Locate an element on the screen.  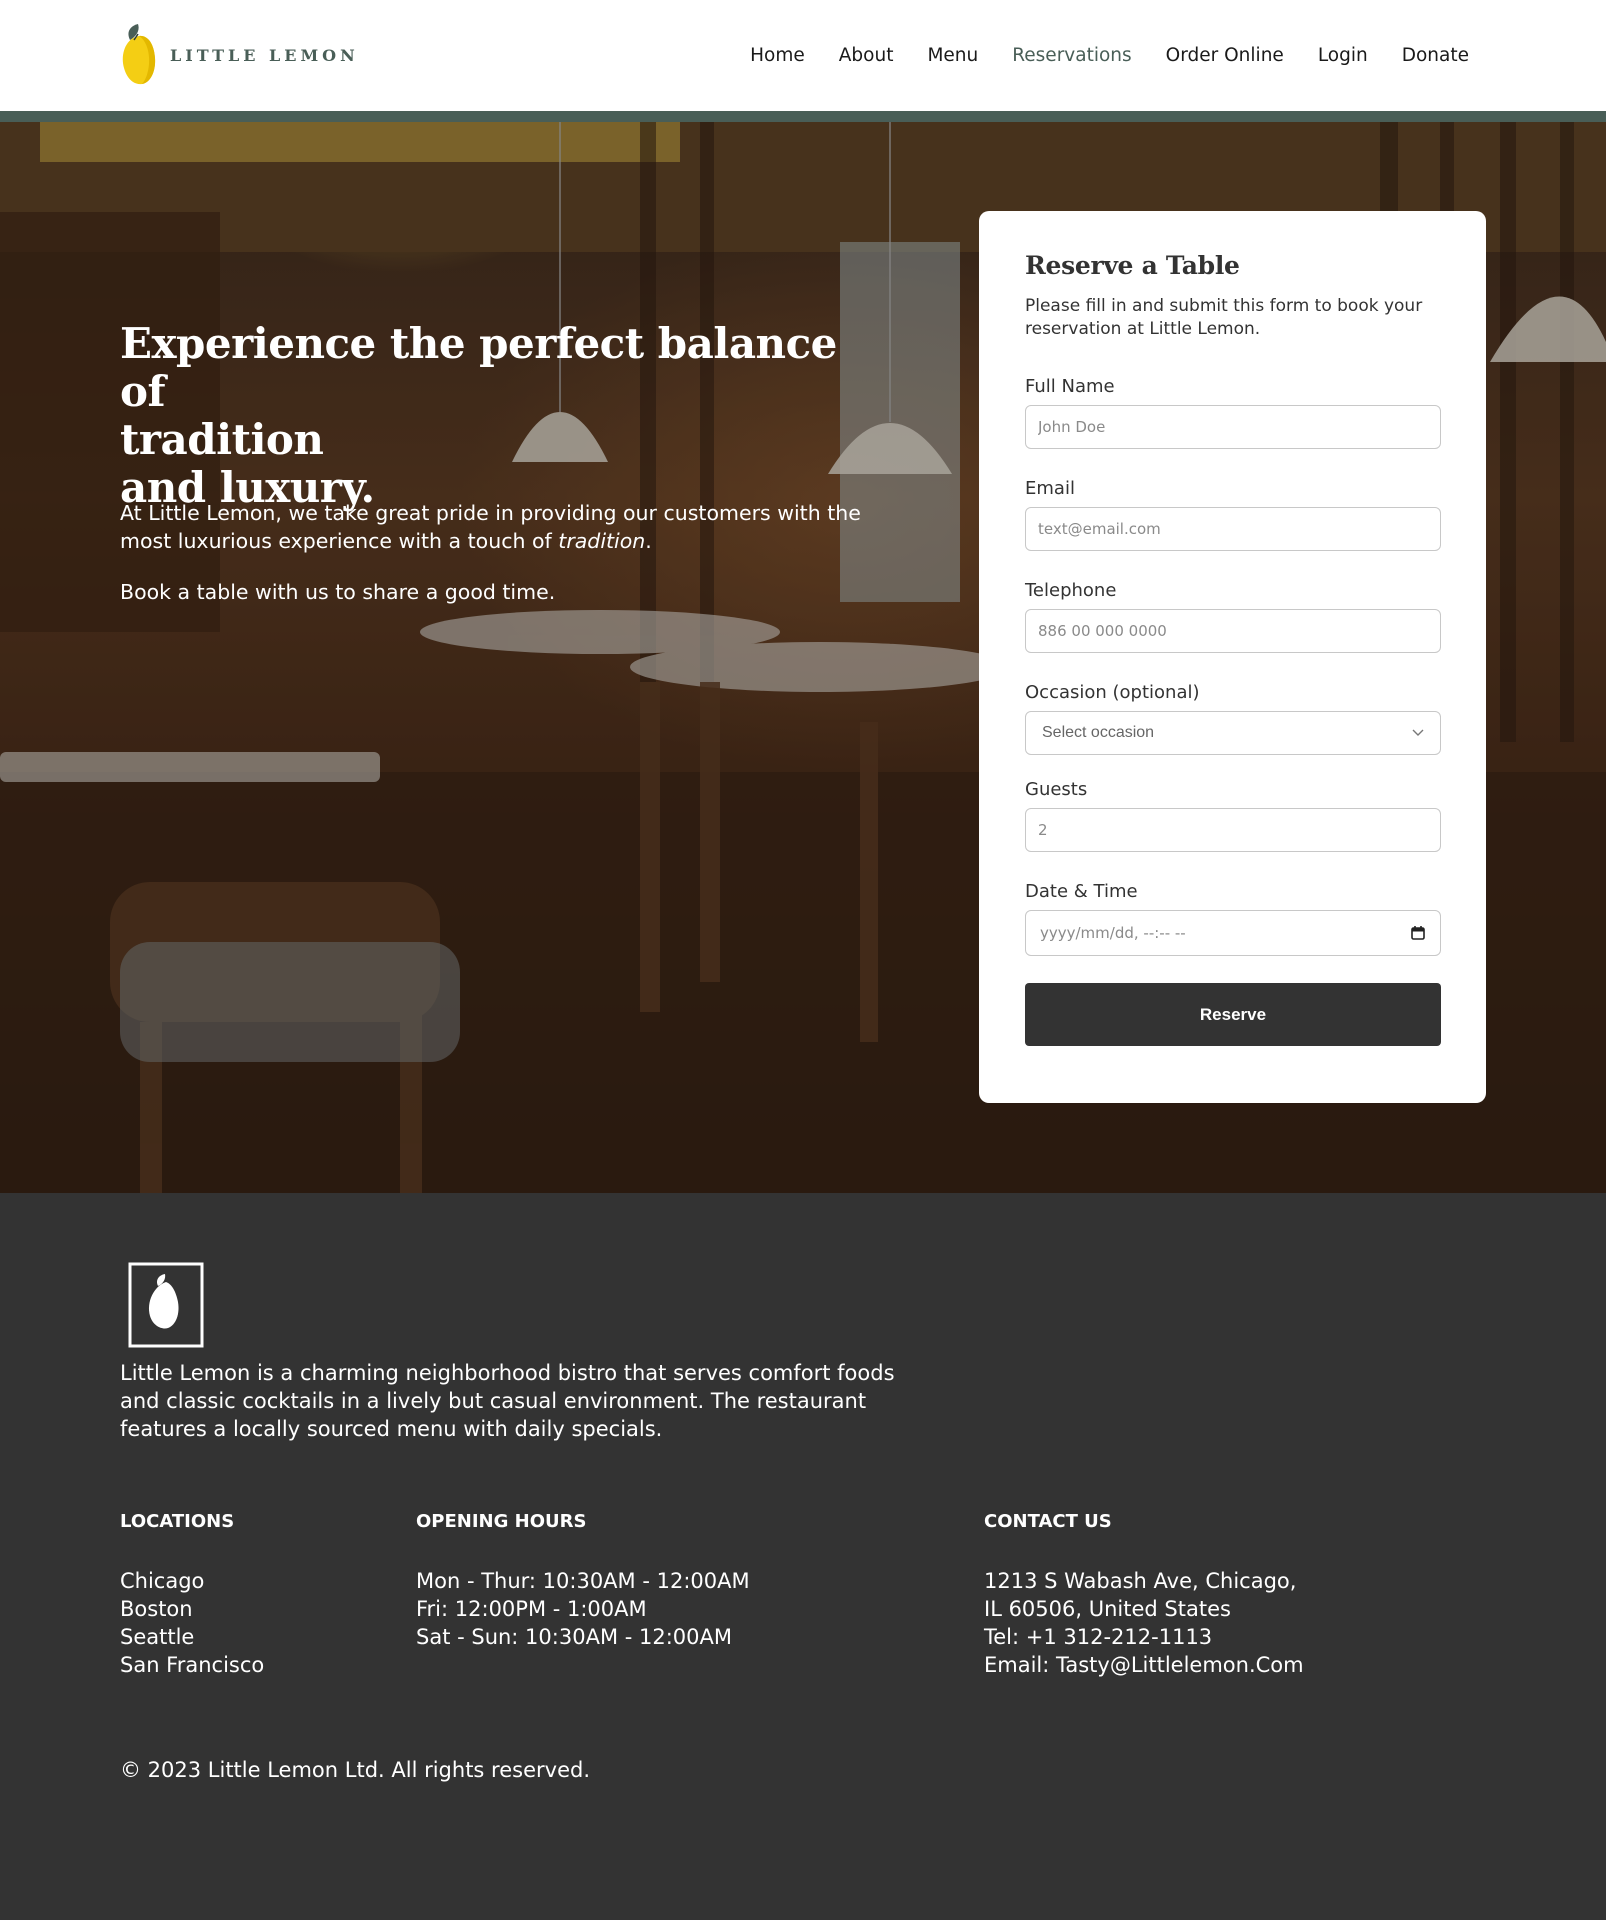
guests-label: Guests is located at coordinates (1056, 789).